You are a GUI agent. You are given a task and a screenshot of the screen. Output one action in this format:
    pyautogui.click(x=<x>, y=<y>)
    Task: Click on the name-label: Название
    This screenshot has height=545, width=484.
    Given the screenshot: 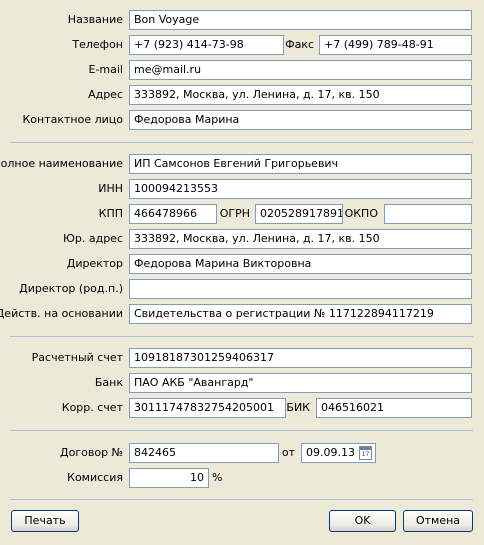 What is the action you would take?
    pyautogui.click(x=95, y=19)
    